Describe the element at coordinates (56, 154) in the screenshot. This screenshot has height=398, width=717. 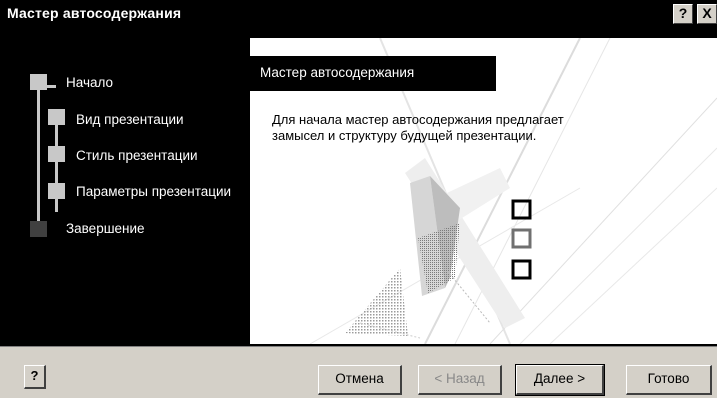
I see `step-marker-style` at that location.